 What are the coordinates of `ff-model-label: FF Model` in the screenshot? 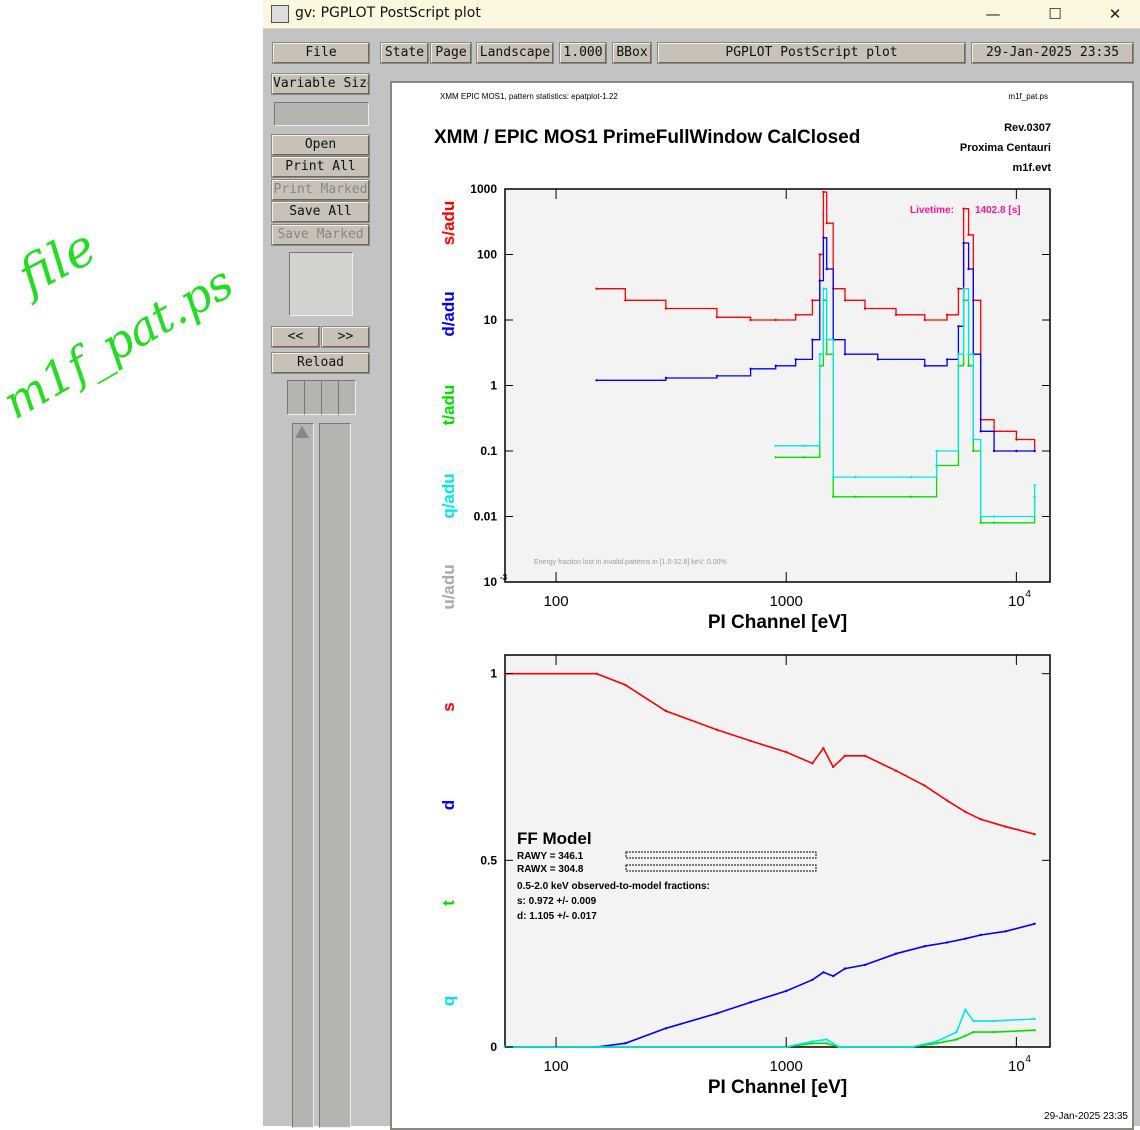 It's located at (554, 838).